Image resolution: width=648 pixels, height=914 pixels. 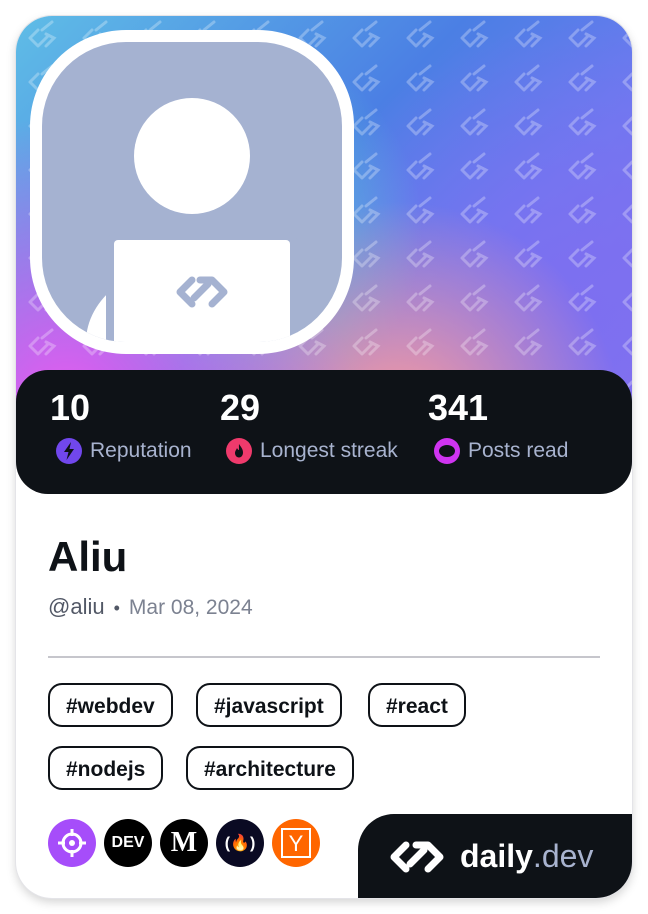 I want to click on crosshair-source-icon, so click(x=72, y=843).